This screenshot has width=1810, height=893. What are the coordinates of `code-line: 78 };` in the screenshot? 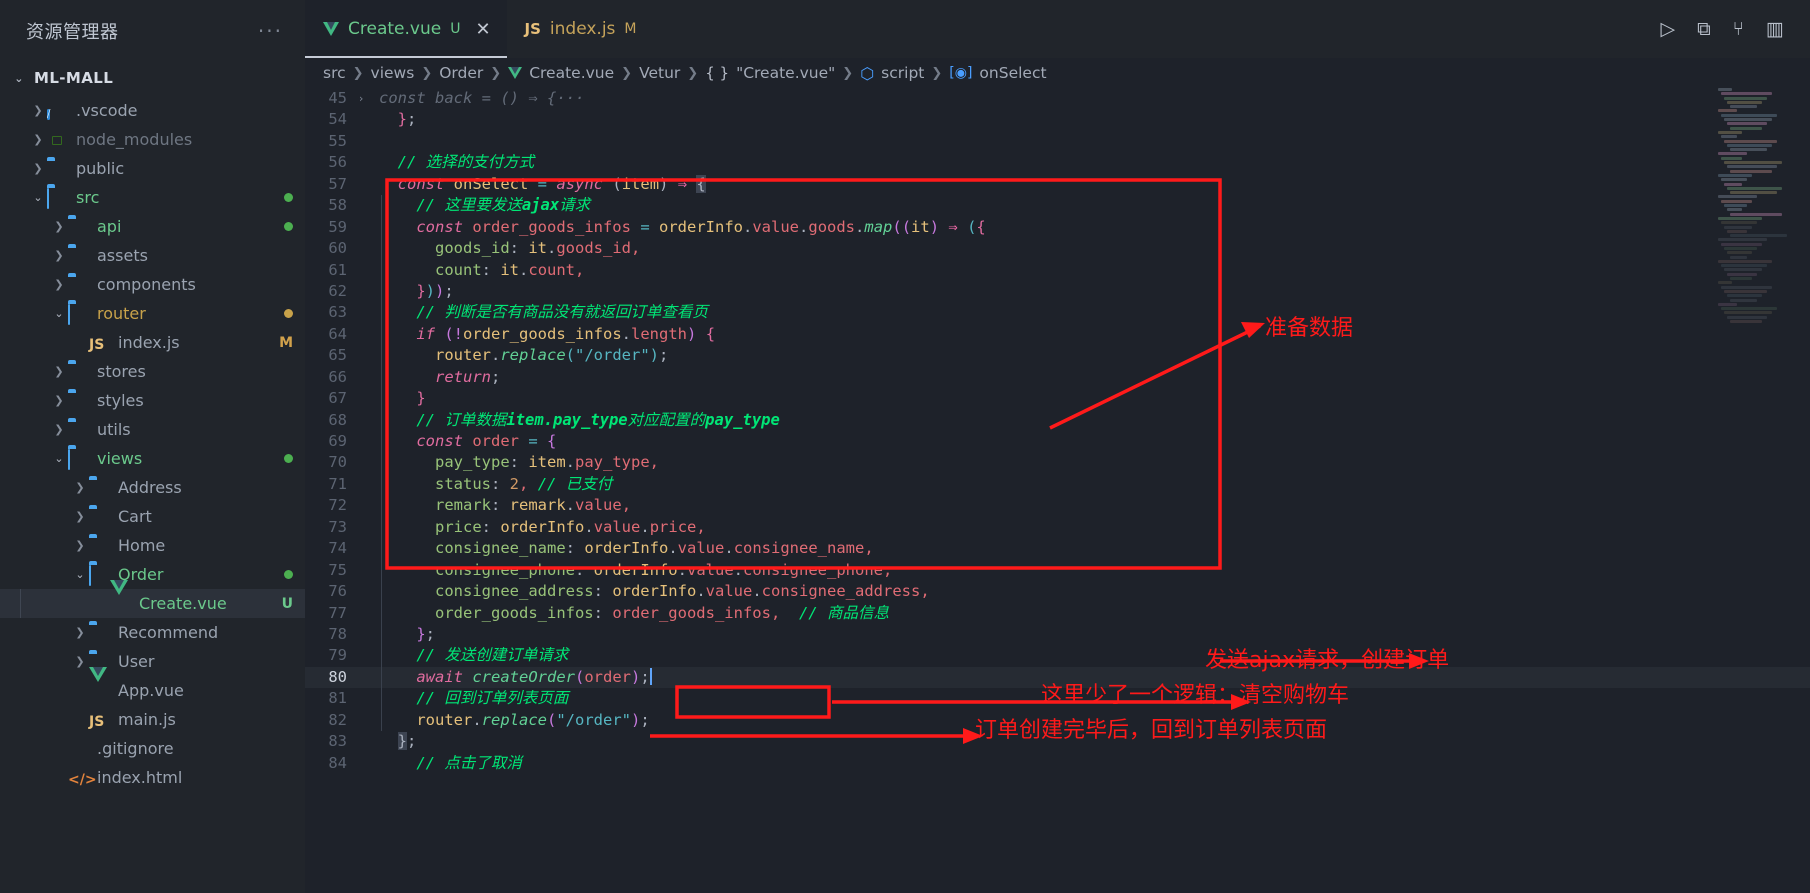 It's located at (1057, 634).